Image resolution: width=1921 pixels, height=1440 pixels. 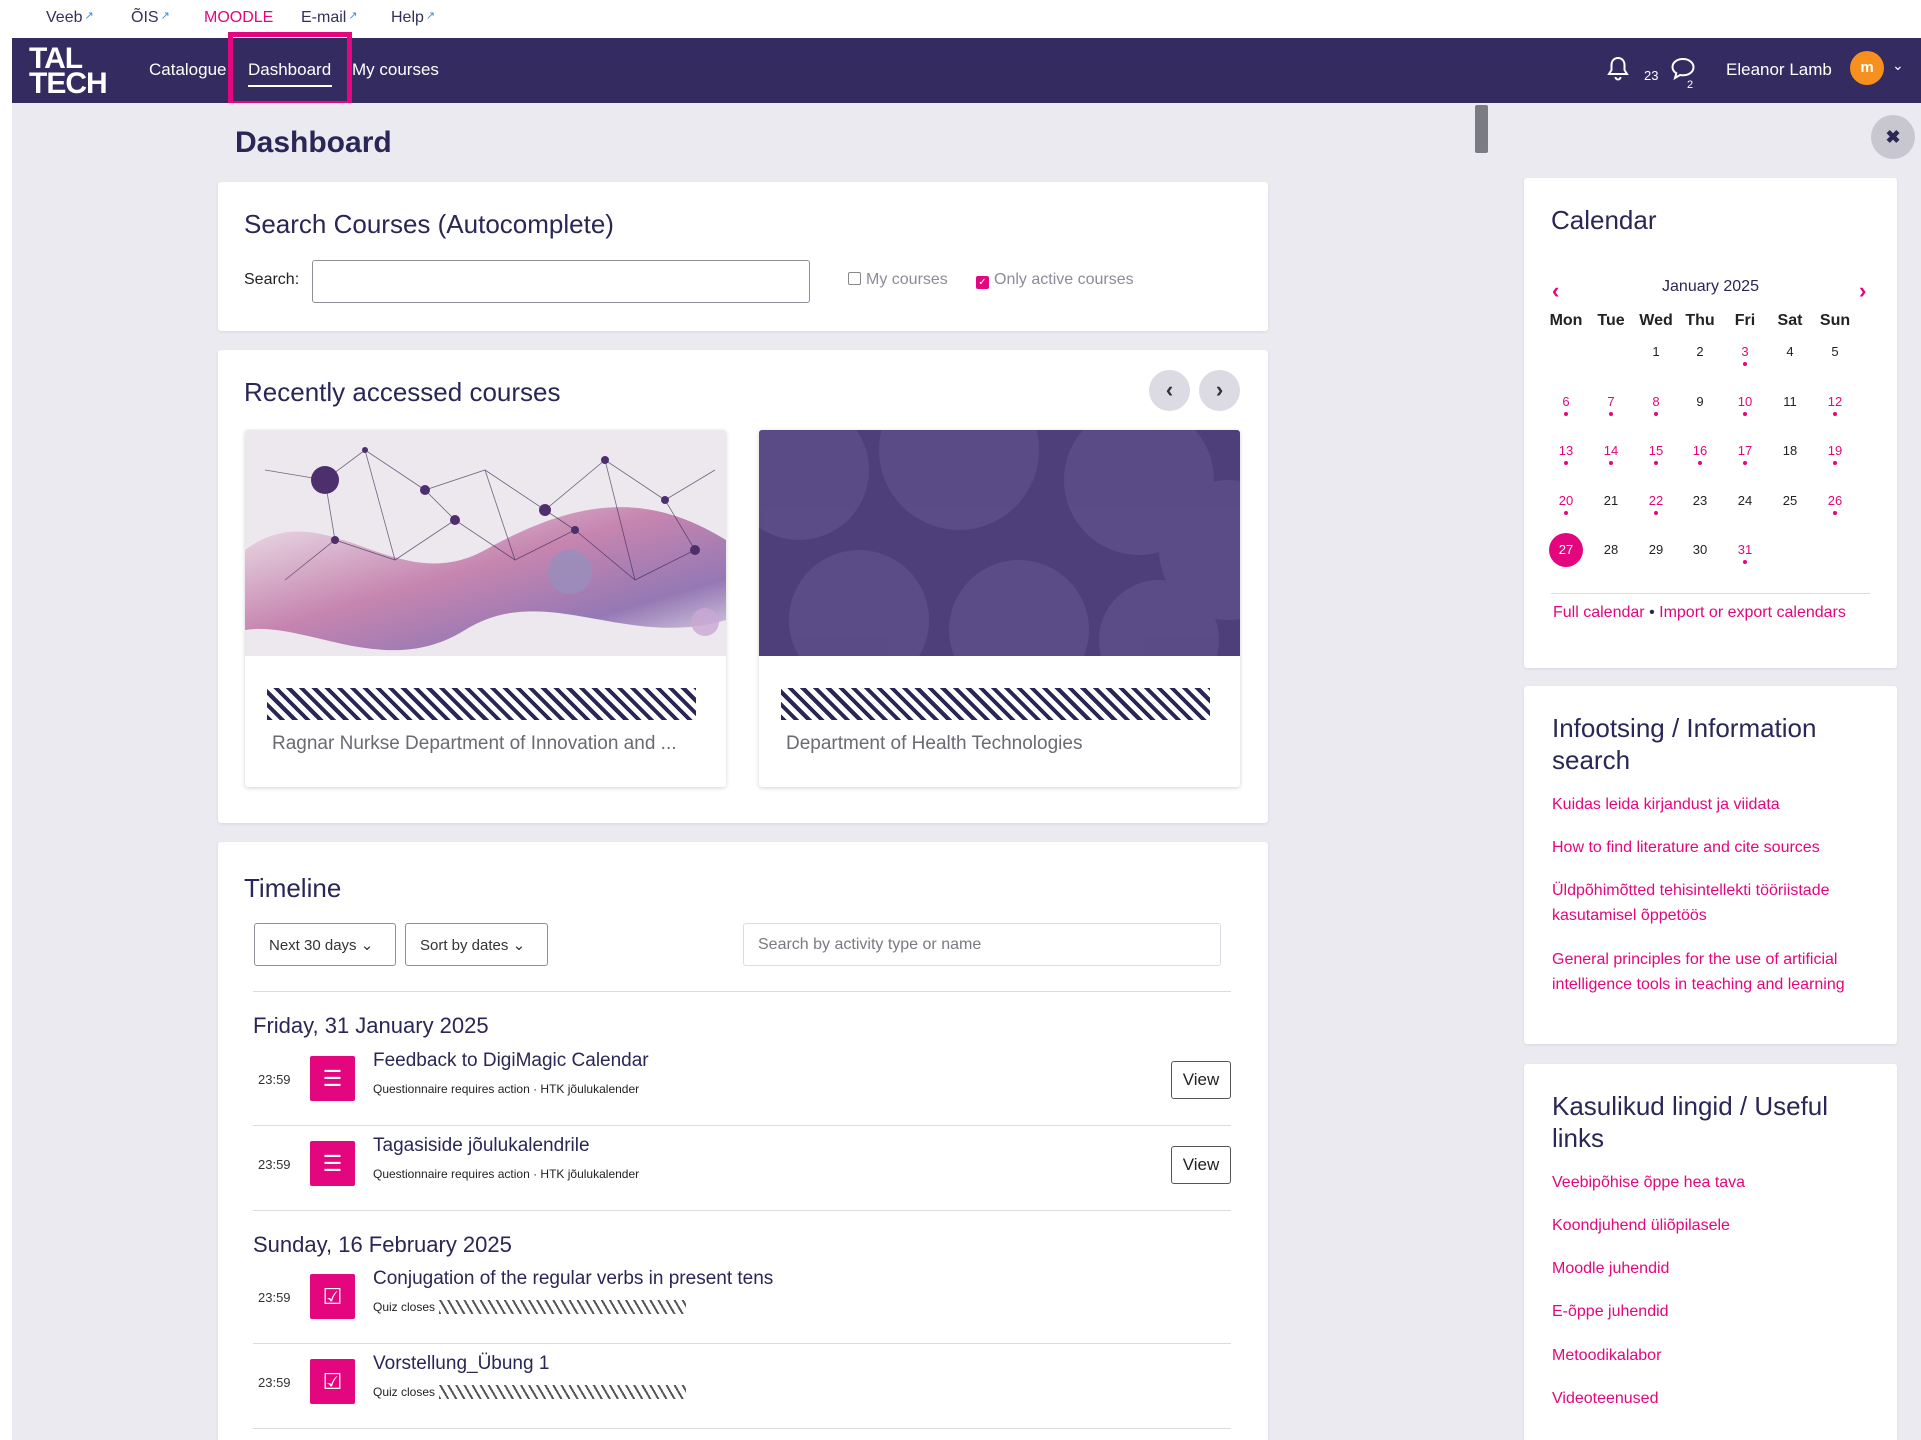 What do you see at coordinates (1745, 553) in the screenshot?
I see `calendar-day: 31` at bounding box center [1745, 553].